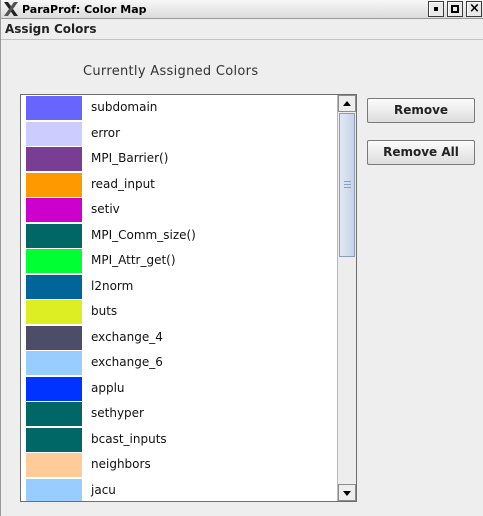 The height and width of the screenshot is (516, 483). Describe the element at coordinates (346, 298) in the screenshot. I see `vertical-scrollbar` at that location.